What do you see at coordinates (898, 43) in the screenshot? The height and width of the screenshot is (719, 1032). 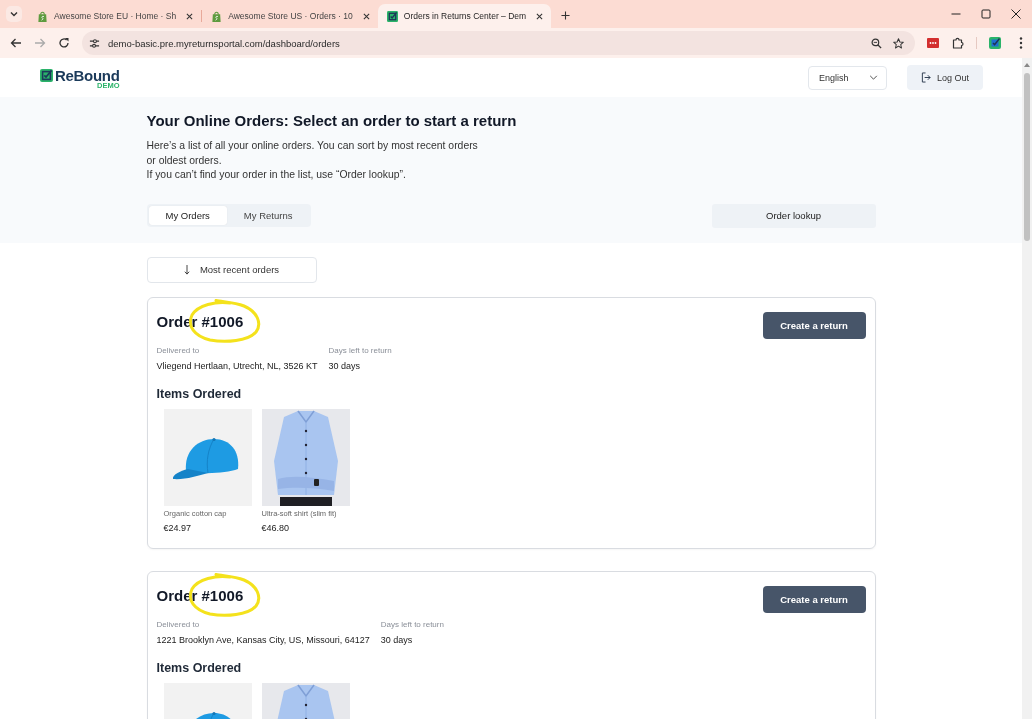 I see `star-icon` at bounding box center [898, 43].